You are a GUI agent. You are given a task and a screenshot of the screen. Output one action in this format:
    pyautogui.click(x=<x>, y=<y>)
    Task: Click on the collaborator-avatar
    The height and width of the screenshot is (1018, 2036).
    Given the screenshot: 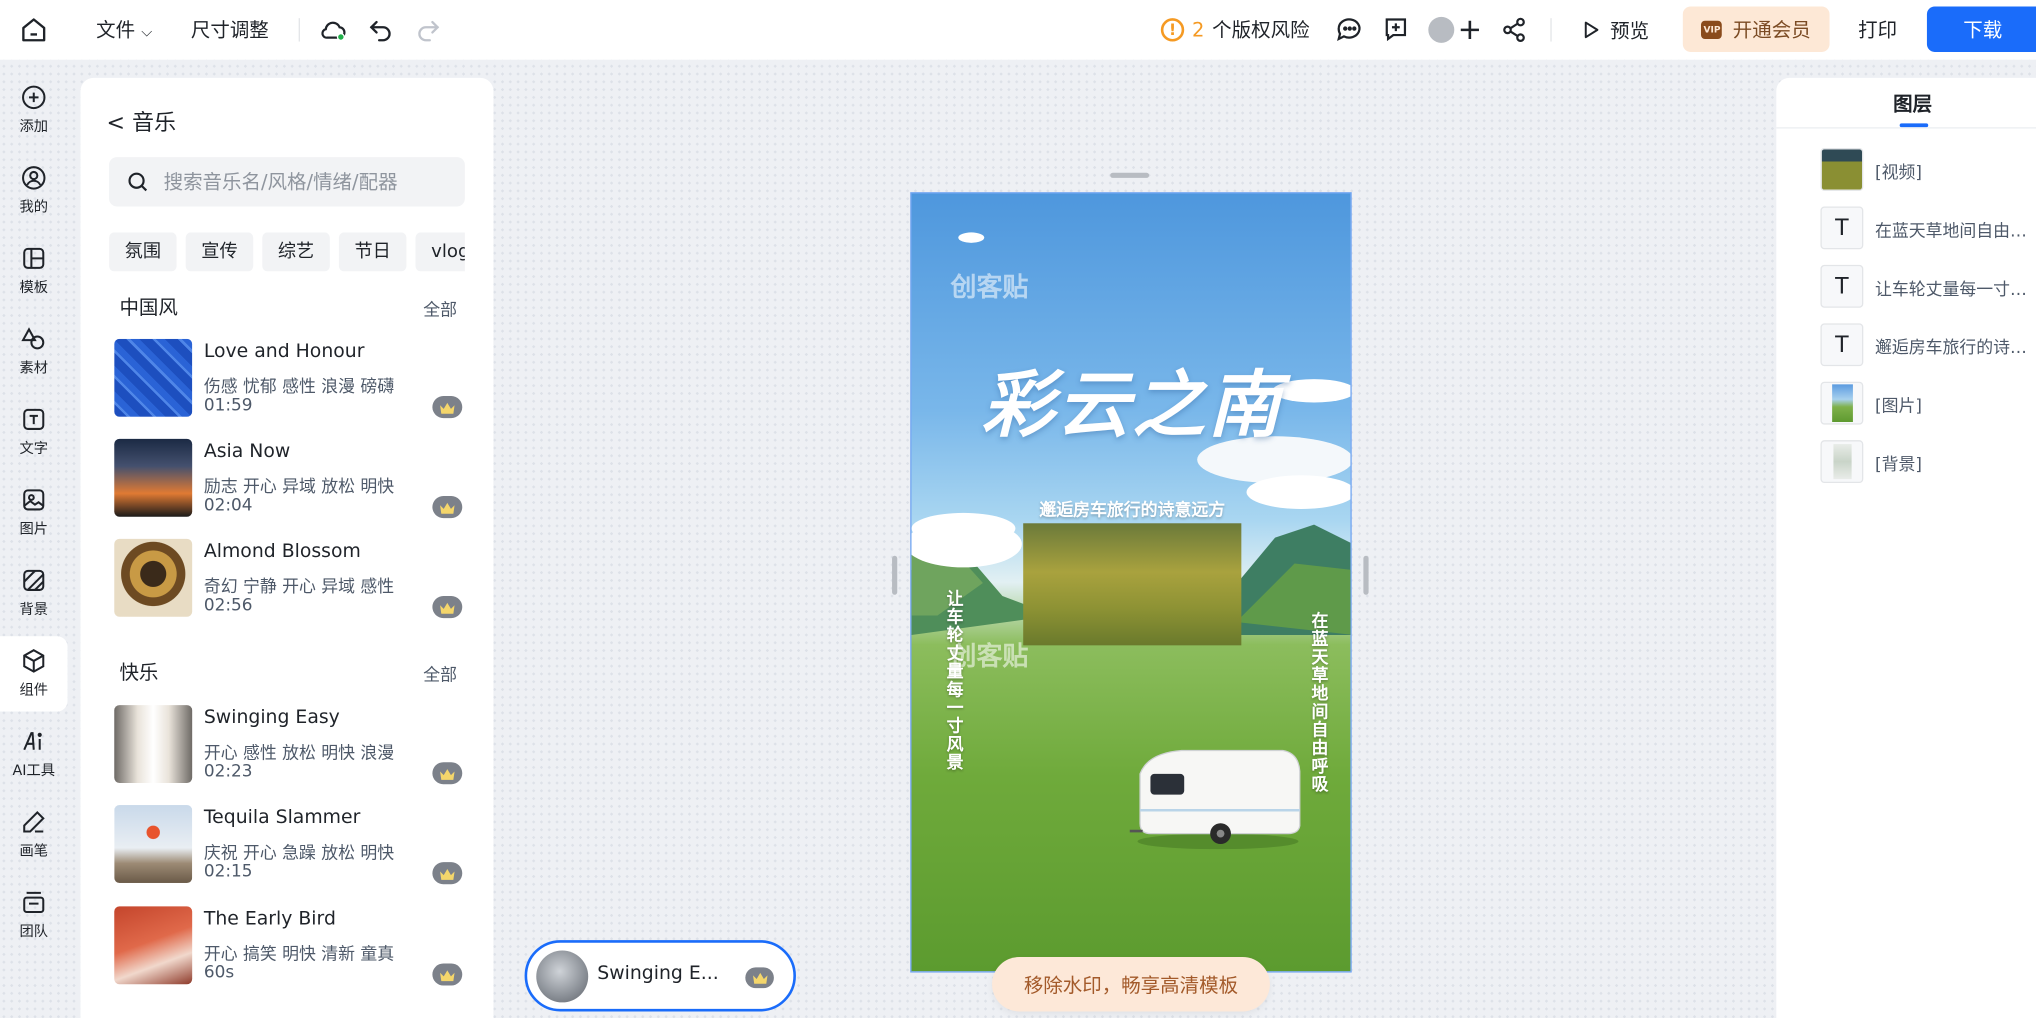 What is the action you would take?
    pyautogui.click(x=1441, y=29)
    